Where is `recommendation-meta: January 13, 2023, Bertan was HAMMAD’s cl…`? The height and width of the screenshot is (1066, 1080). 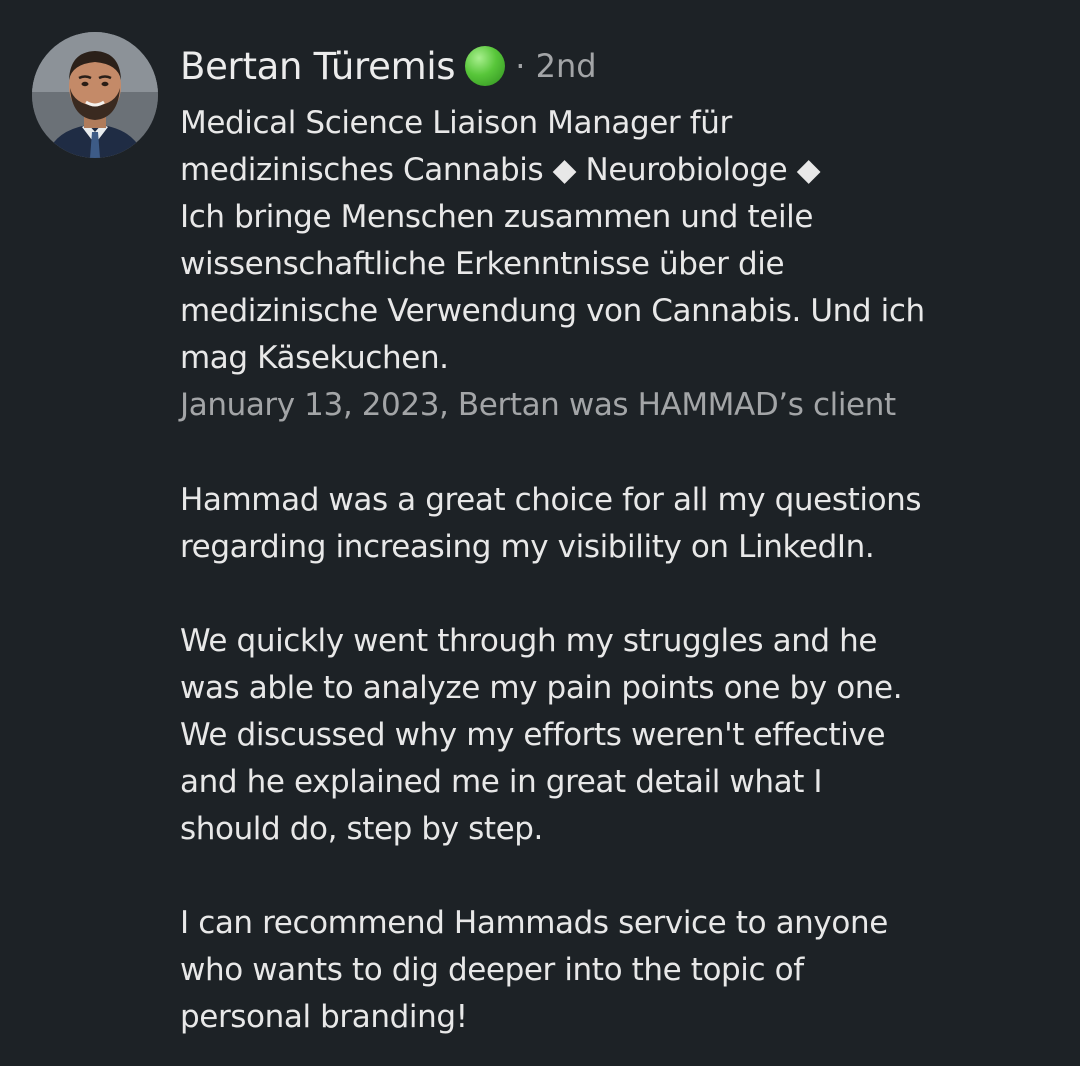 recommendation-meta: January 13, 2023, Bertan was HAMMAD’s cl… is located at coordinates (538, 405).